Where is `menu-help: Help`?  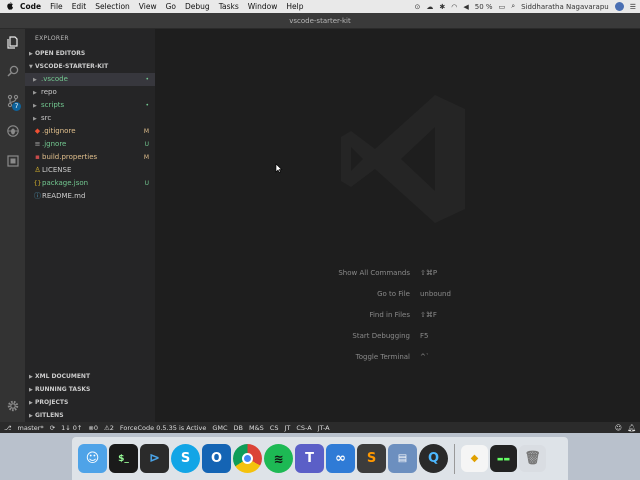 menu-help: Help is located at coordinates (294, 6).